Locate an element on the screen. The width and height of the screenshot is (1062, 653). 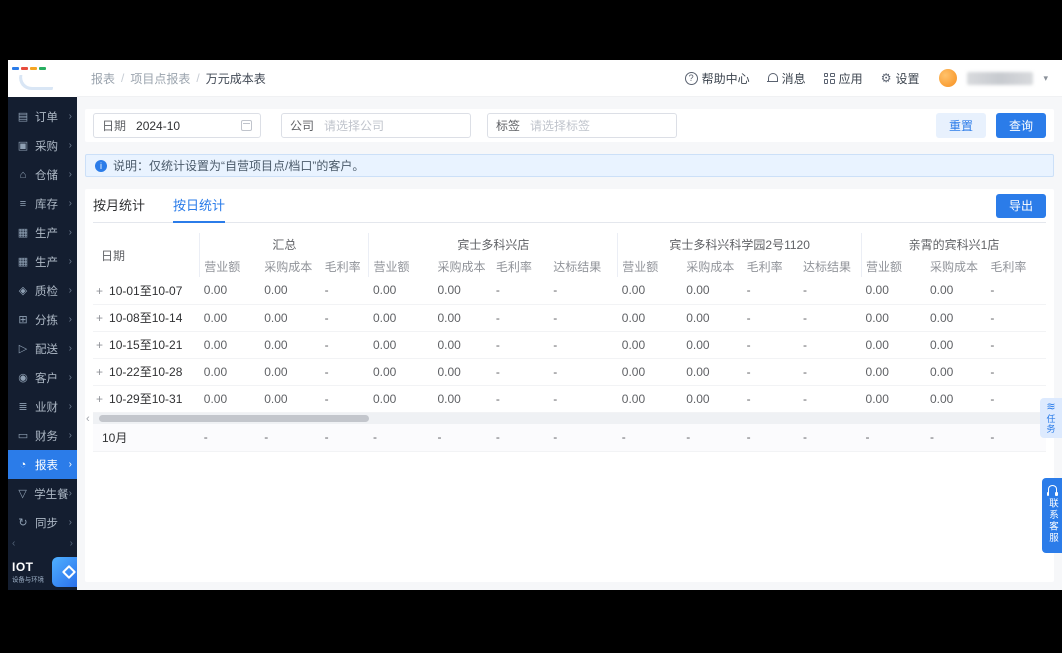
tab-daily-stats: 按日统计 is located at coordinates (199, 206).